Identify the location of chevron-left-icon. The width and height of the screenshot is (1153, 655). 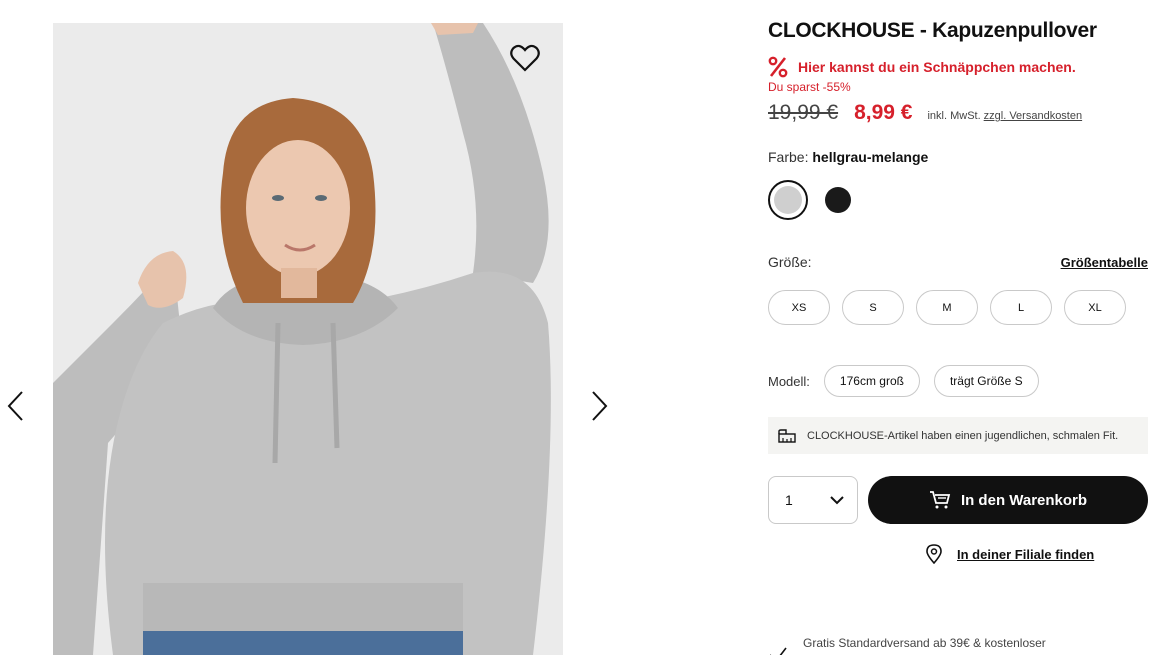
(15, 406).